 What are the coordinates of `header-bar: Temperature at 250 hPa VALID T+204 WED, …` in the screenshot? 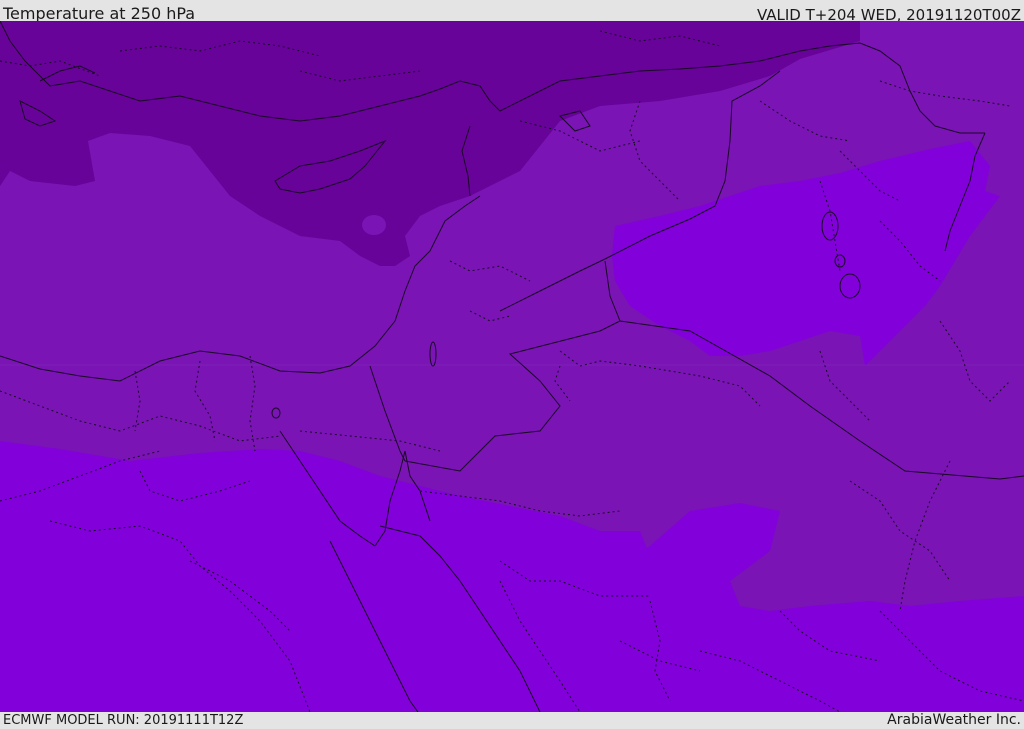 It's located at (512, 12).